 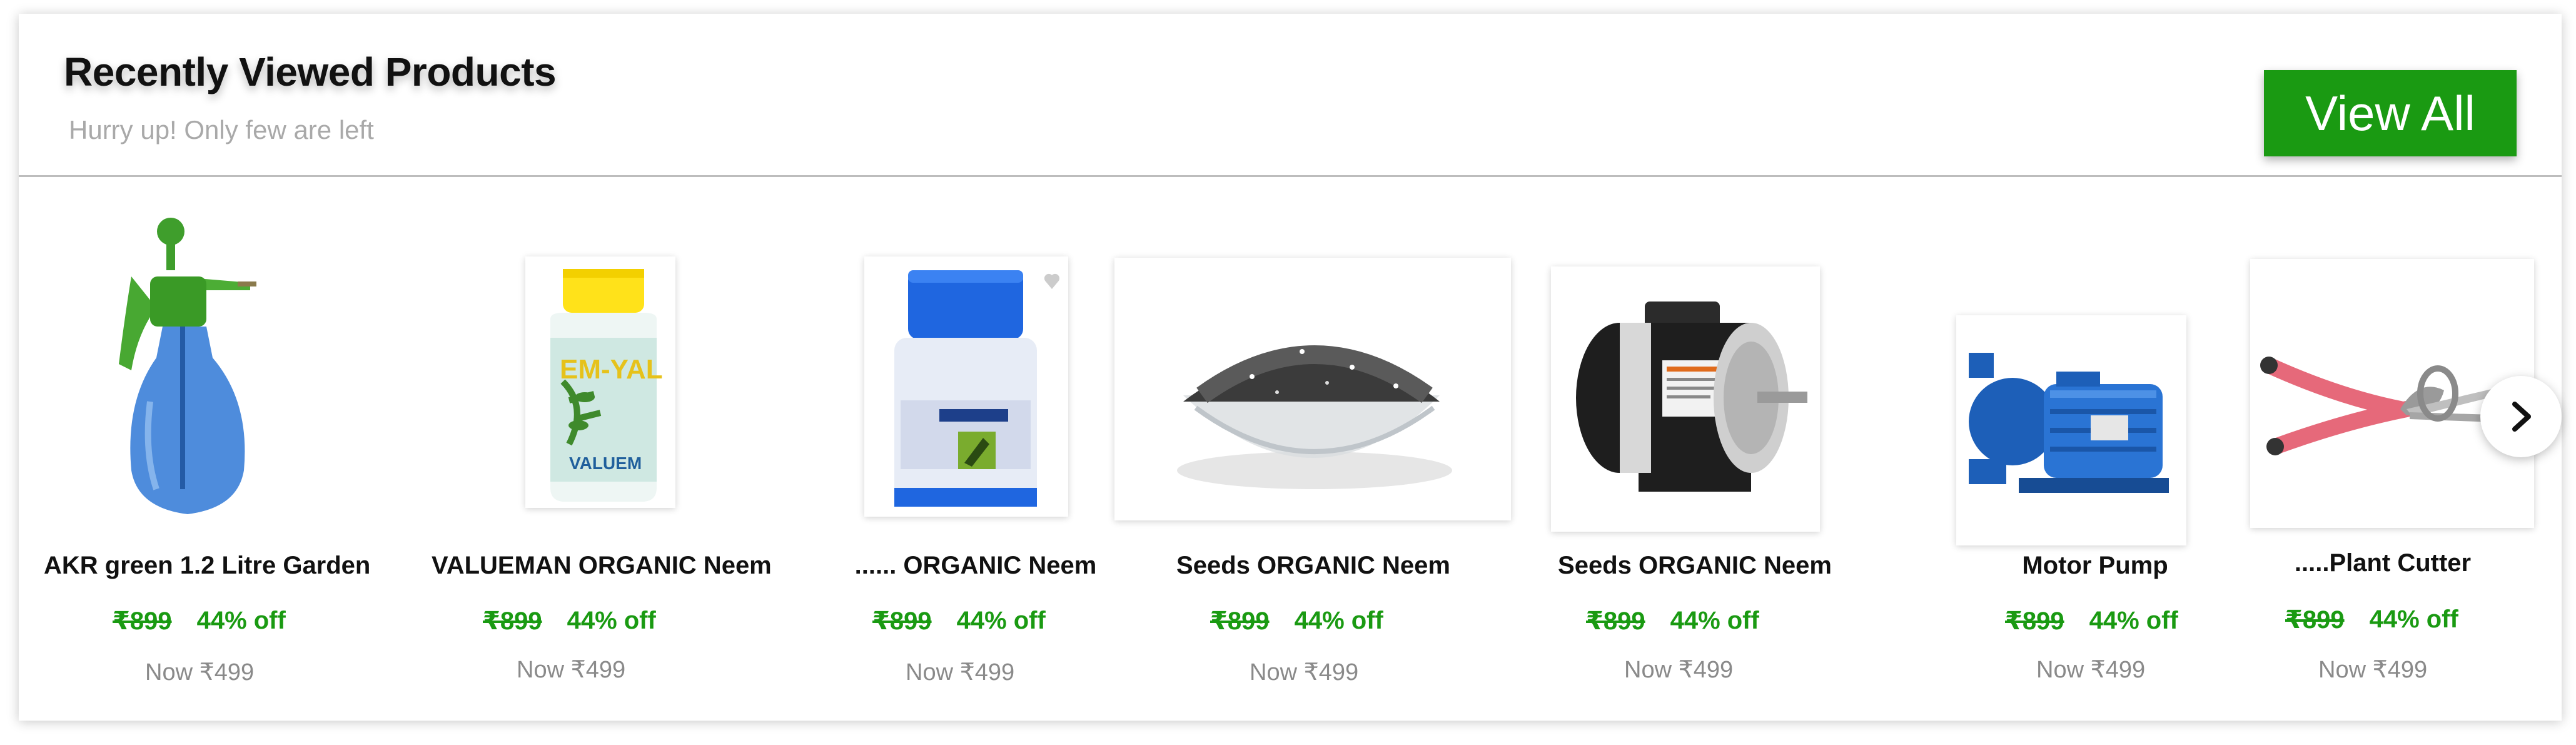 What do you see at coordinates (2095, 566) in the screenshot?
I see `product-name: Motor Pump` at bounding box center [2095, 566].